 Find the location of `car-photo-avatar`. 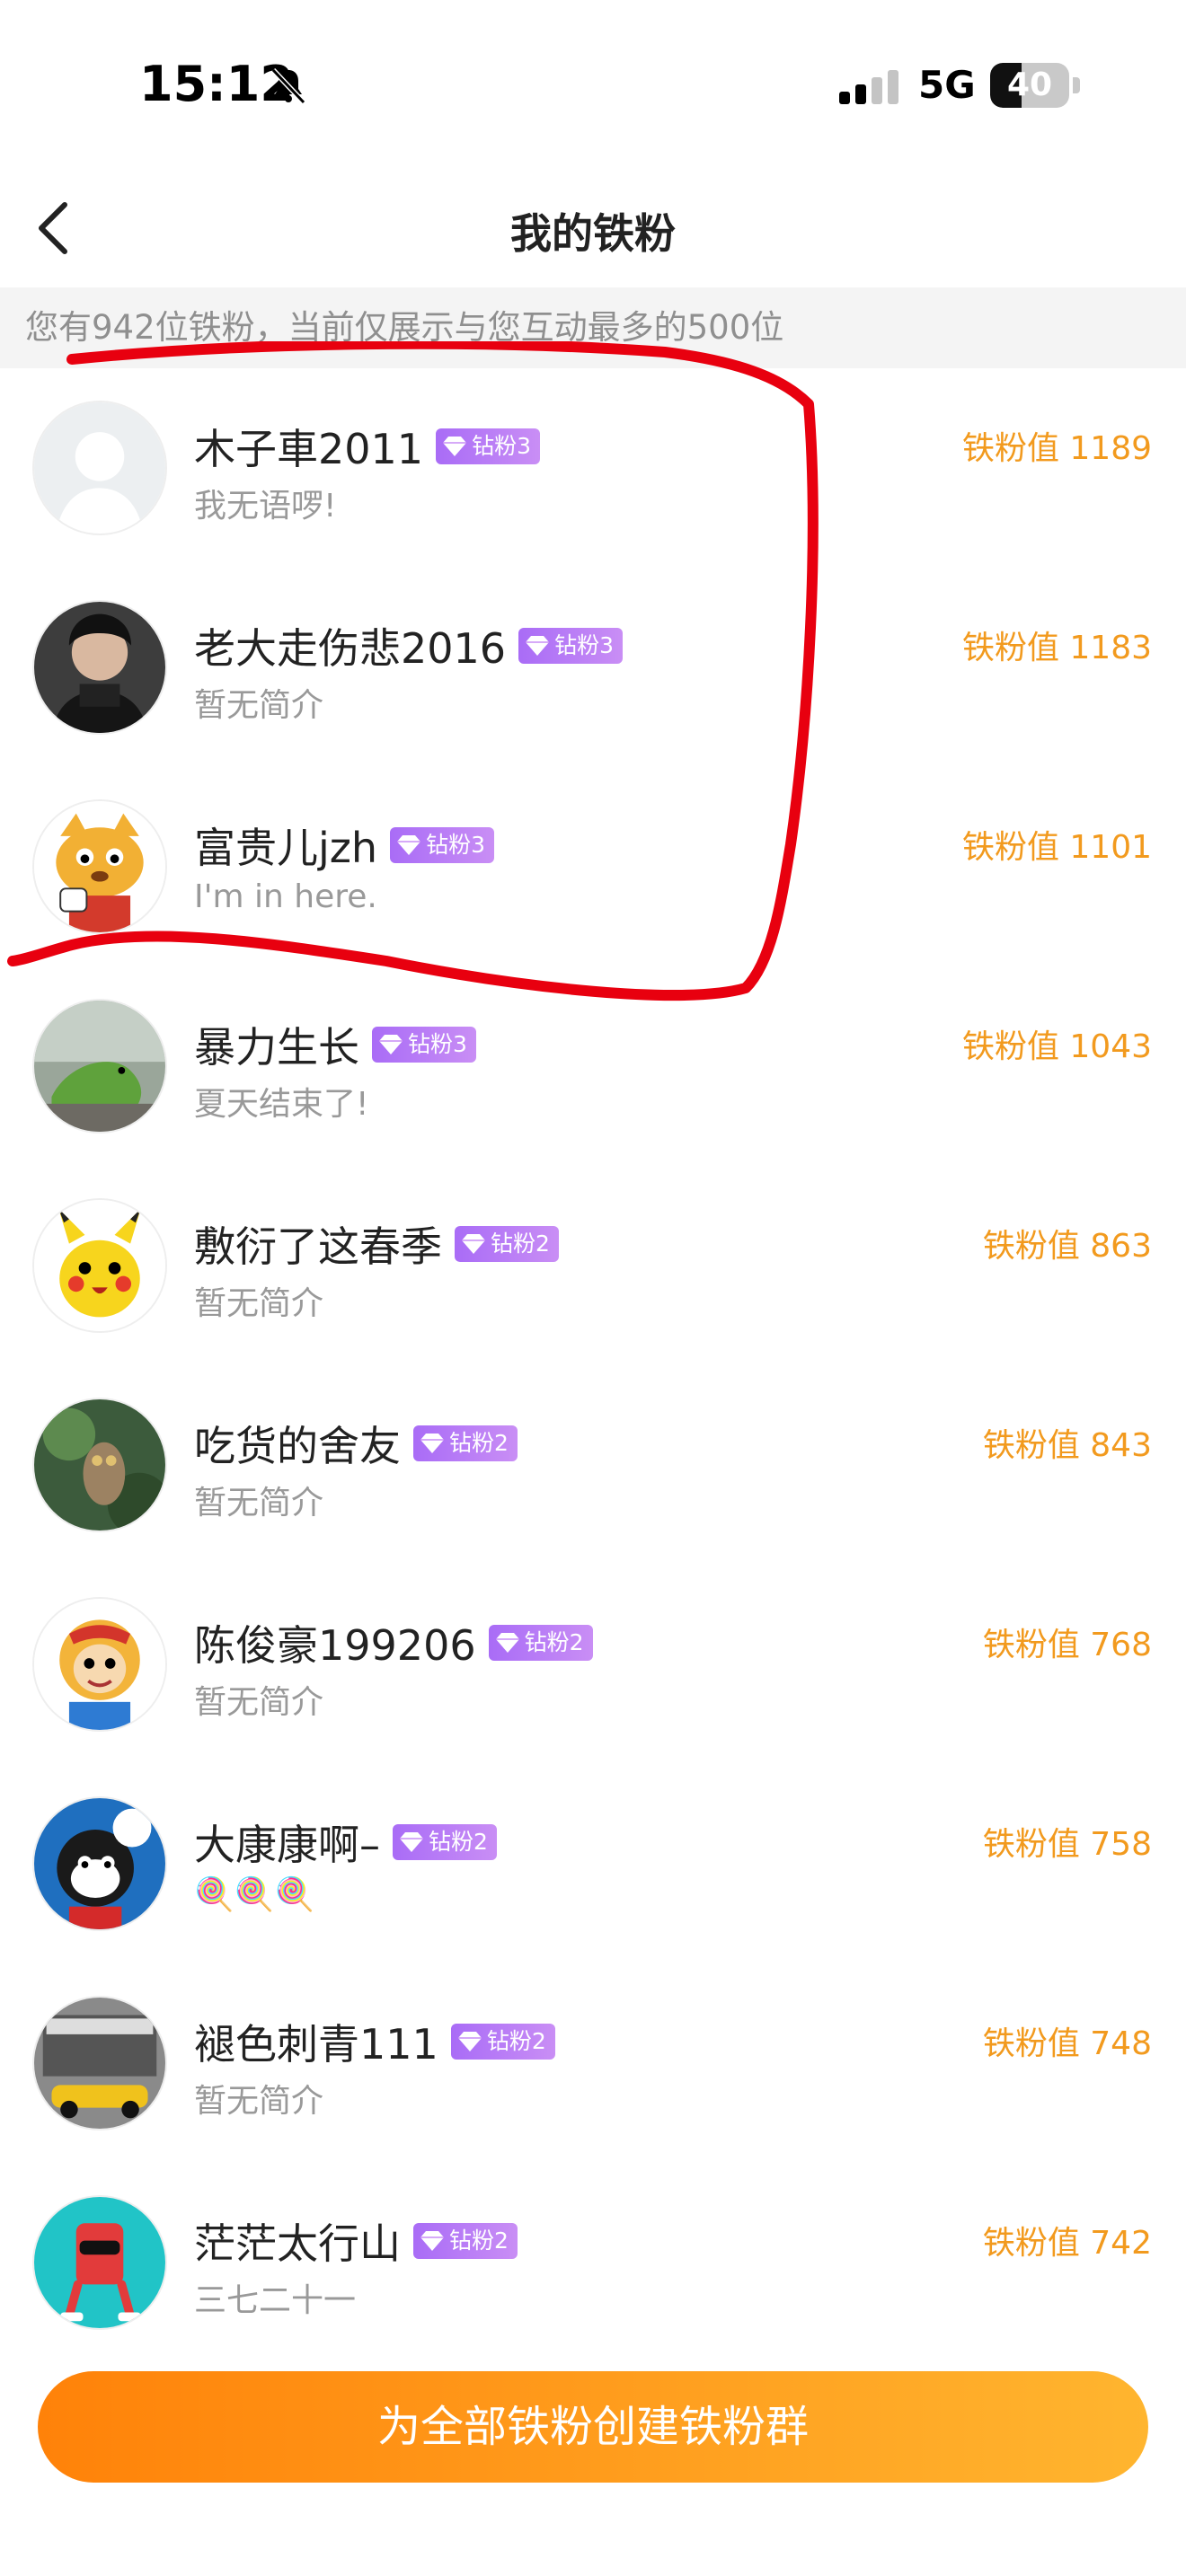

car-photo-avatar is located at coordinates (99, 2063).